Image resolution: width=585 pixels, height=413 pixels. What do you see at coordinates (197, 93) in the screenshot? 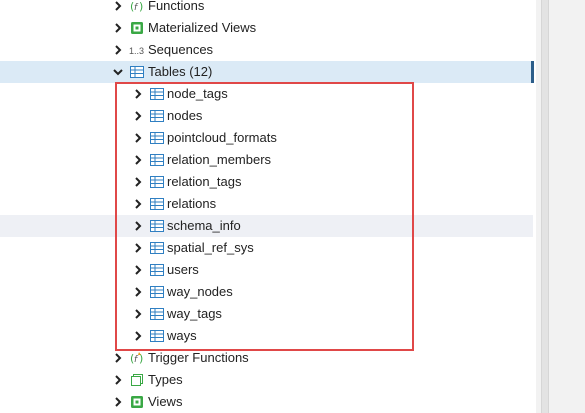
I see `table-item-label: node_tags` at bounding box center [197, 93].